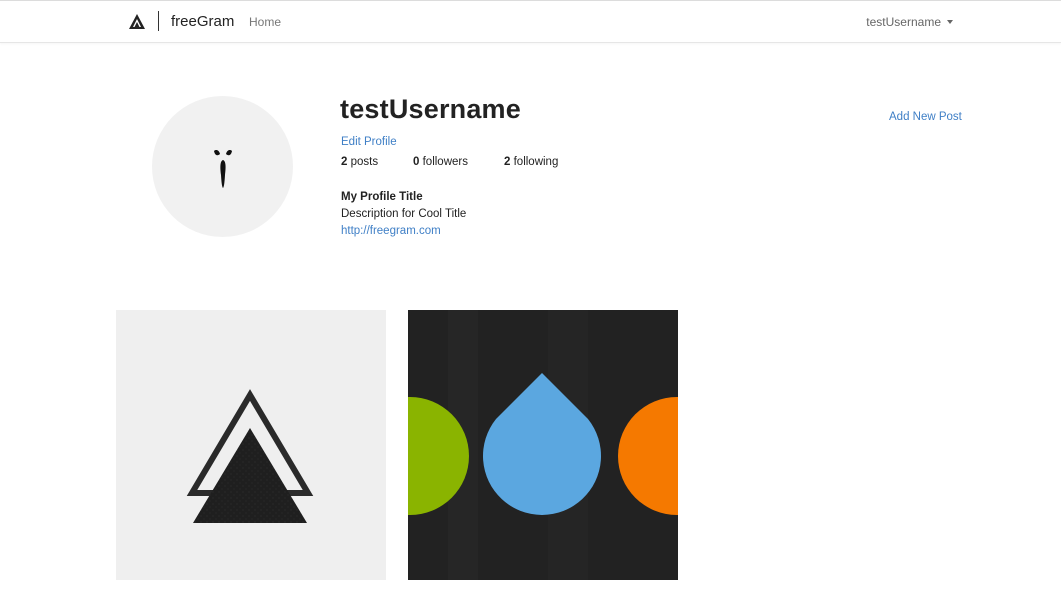 The height and width of the screenshot is (596, 1061). What do you see at coordinates (137, 22) in the screenshot?
I see `triangle-logo-icon` at bounding box center [137, 22].